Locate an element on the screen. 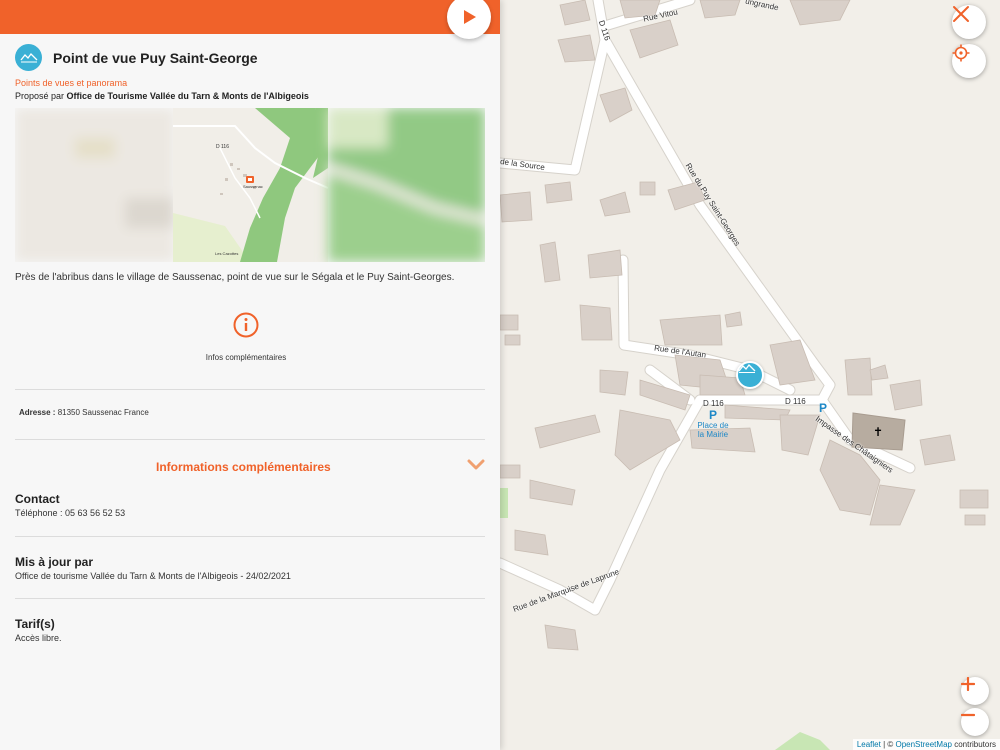 The height and width of the screenshot is (750, 1000). section-heading: Mis à jour par is located at coordinates (54, 562).